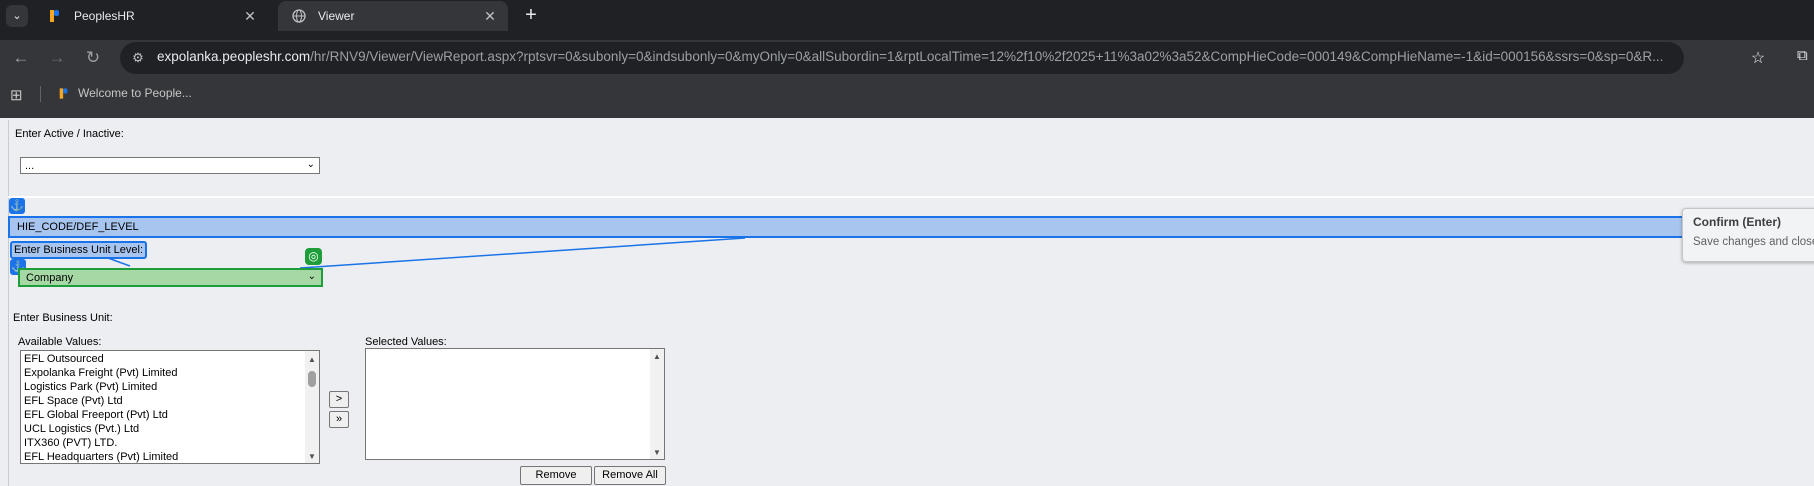  Describe the element at coordinates (170, 443) in the screenshot. I see `list-item: ITX360 (PVT) LTD.` at that location.